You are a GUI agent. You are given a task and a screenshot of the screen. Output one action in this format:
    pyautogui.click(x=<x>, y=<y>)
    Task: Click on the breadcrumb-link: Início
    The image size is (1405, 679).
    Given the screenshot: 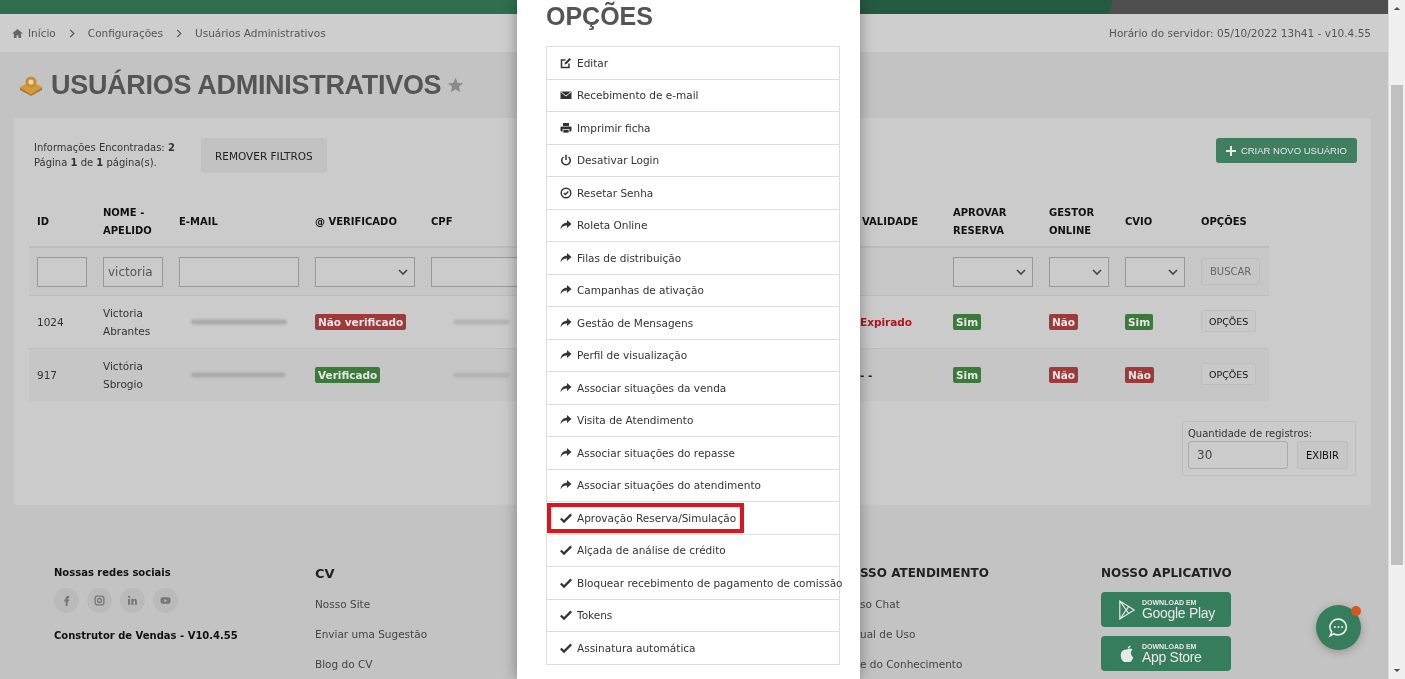 What is the action you would take?
    pyautogui.click(x=42, y=33)
    